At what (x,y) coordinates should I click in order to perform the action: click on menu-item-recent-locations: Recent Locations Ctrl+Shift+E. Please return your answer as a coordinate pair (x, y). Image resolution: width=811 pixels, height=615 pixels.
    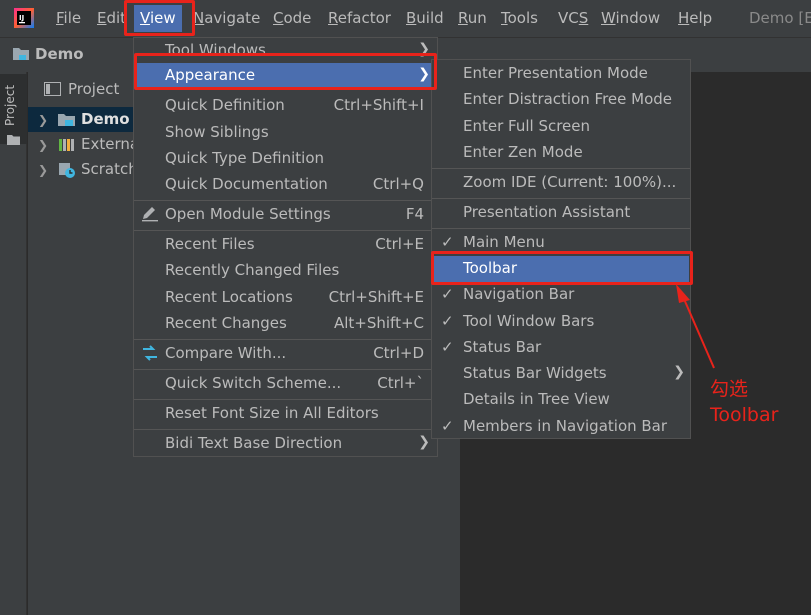
    Looking at the image, I should click on (285, 298).